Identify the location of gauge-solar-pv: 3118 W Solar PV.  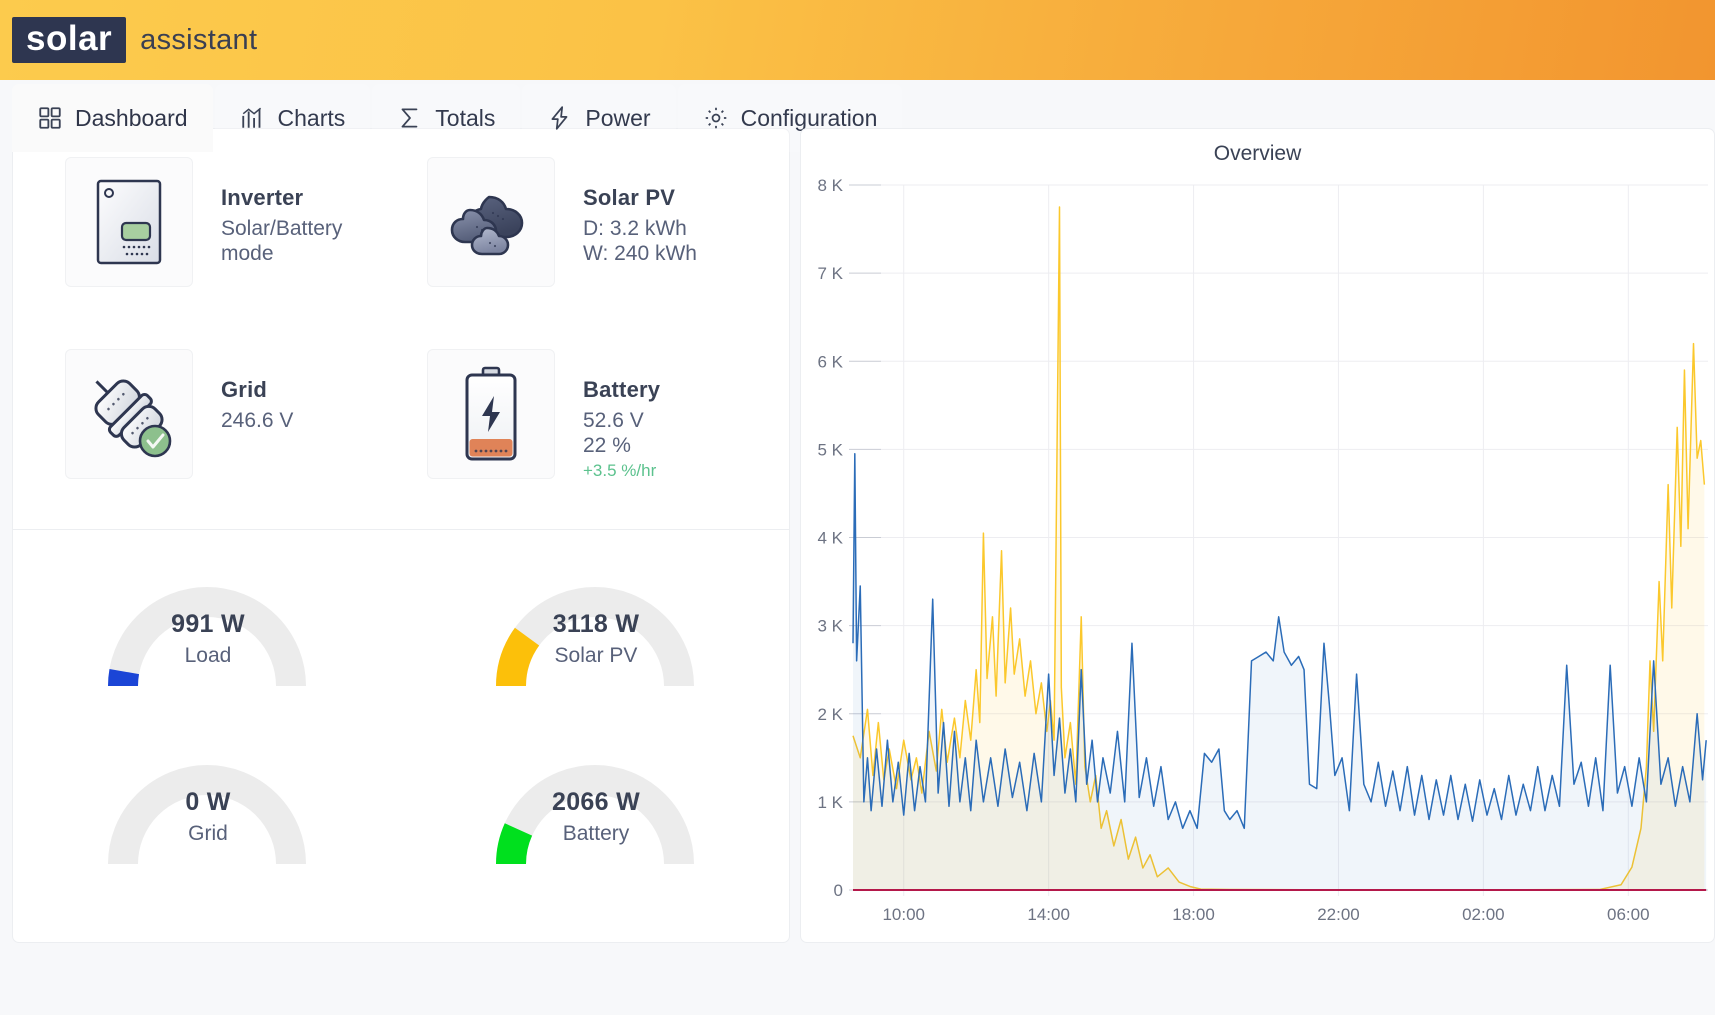
(595, 641).